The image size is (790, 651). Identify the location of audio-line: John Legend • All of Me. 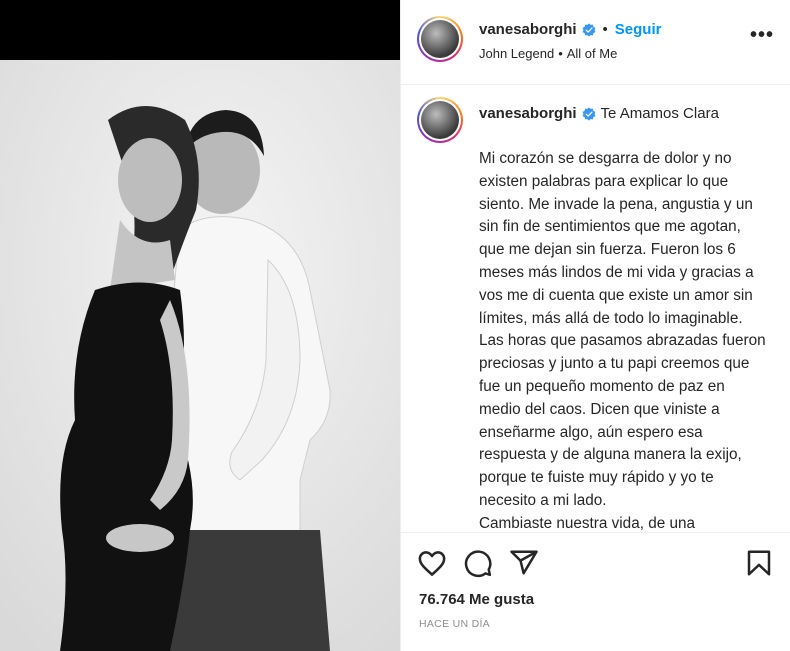
(548, 53).